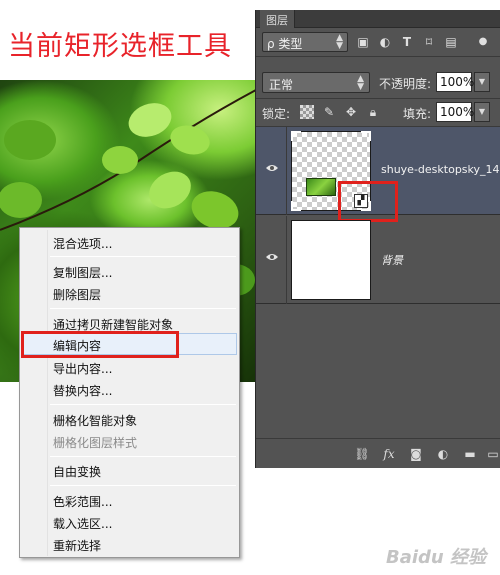 This screenshot has height=575, width=500. Describe the element at coordinates (95, 443) in the screenshot. I see `menu-item-rasterize-layer-style: 栅格化图层样式` at that location.